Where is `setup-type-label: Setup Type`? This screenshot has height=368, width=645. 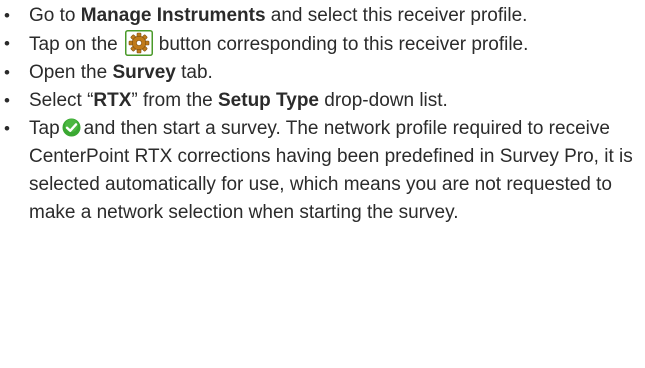 setup-type-label: Setup Type is located at coordinates (268, 100).